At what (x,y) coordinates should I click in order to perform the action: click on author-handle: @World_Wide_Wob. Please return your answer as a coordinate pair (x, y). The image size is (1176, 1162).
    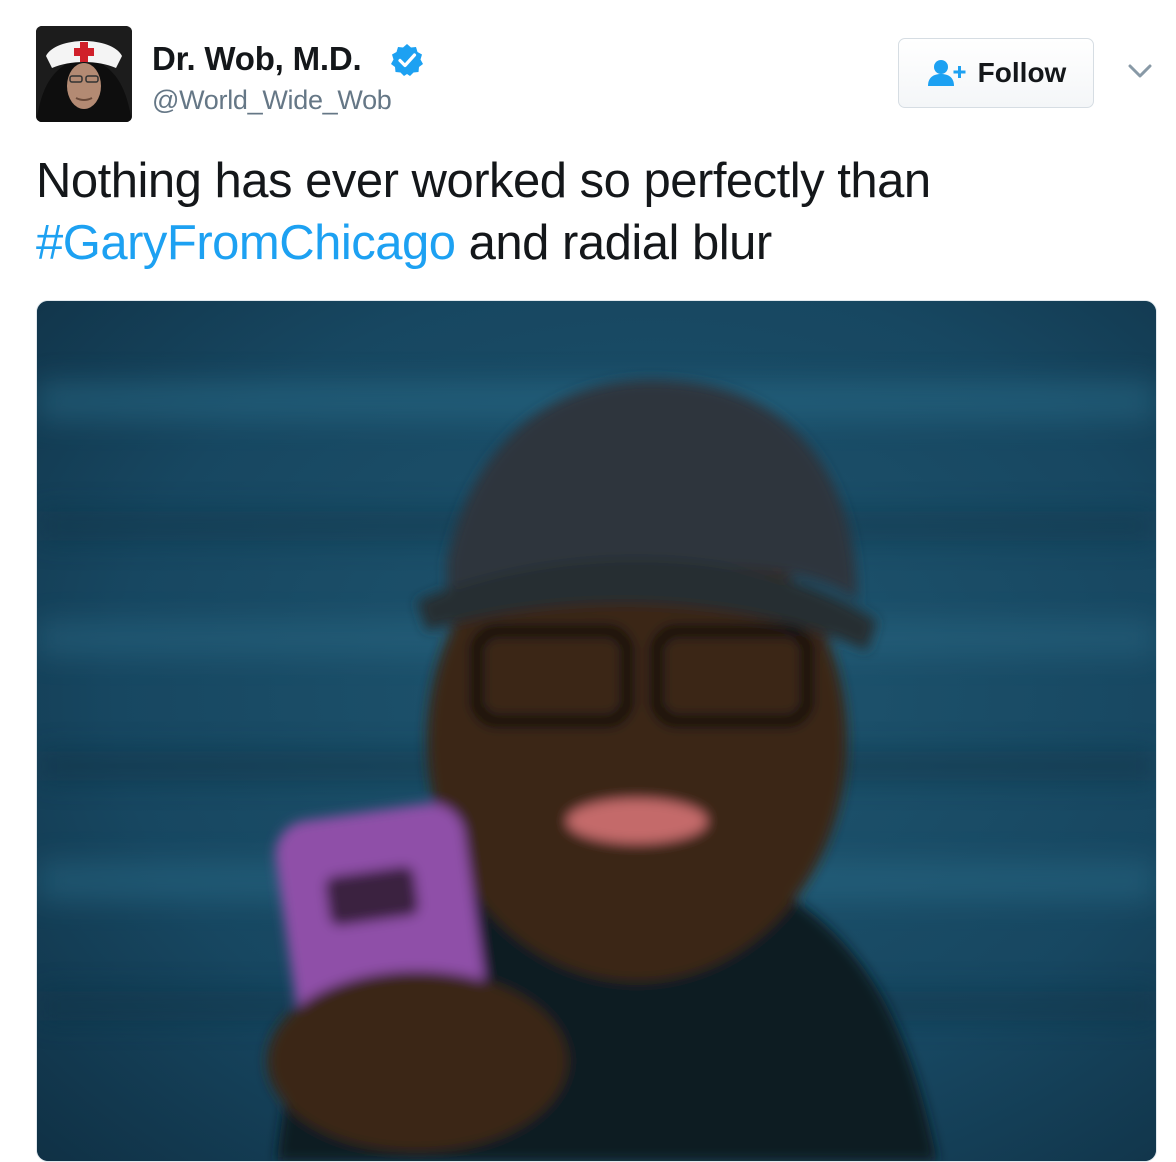
    Looking at the image, I should click on (272, 100).